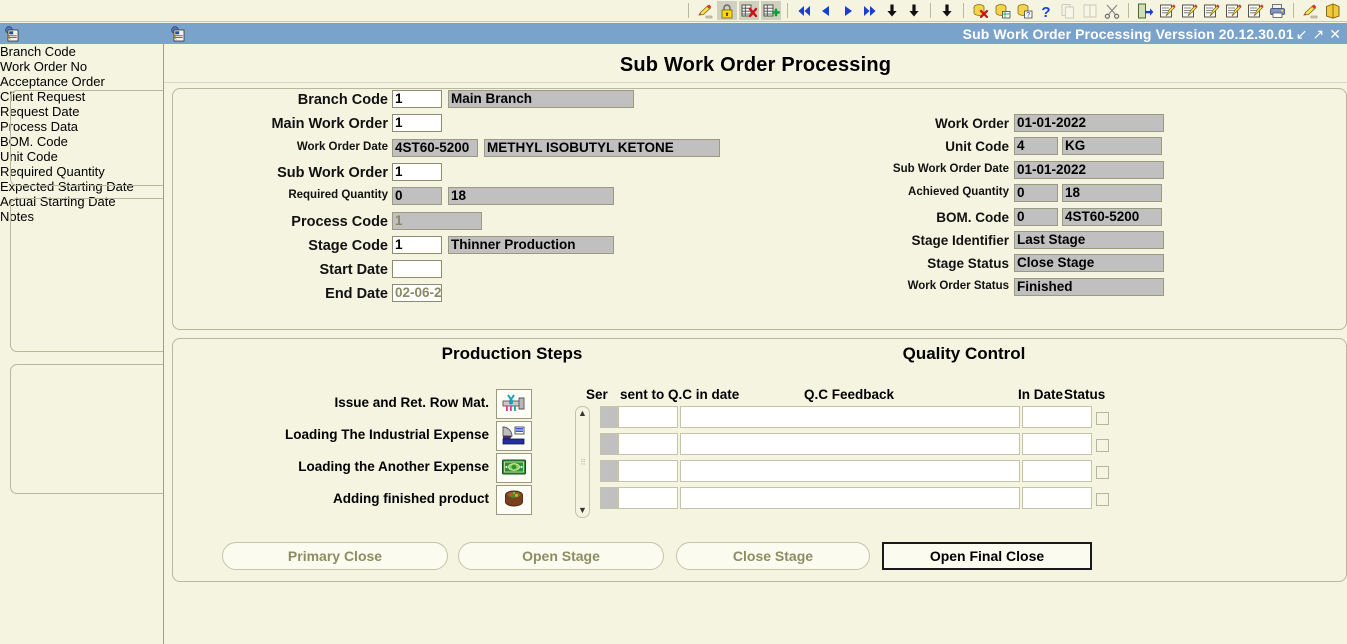  What do you see at coordinates (1335, 34) in the screenshot?
I see `close-window-icon: ✕` at bounding box center [1335, 34].